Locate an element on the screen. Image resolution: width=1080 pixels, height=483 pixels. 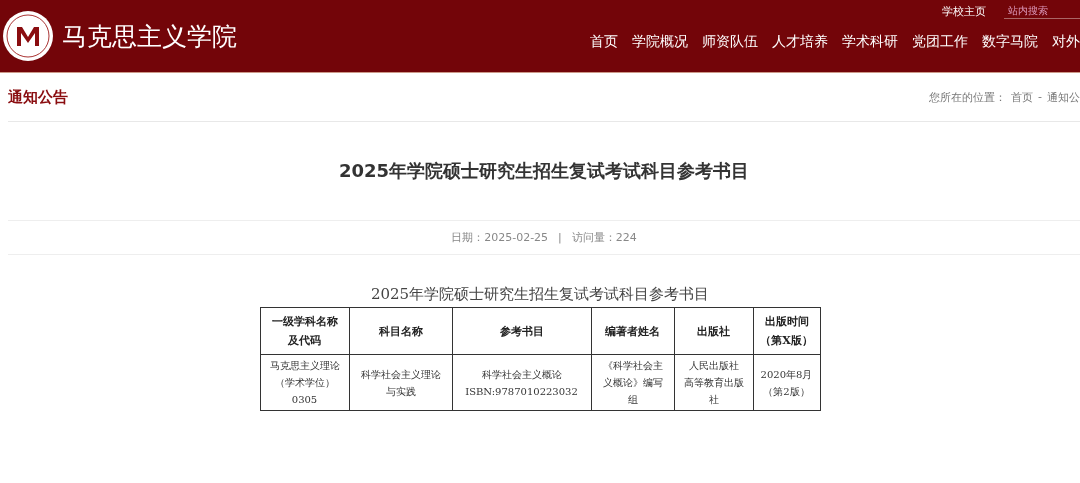
cell-text: ISBN:9787010223032 is located at coordinates (521, 391).